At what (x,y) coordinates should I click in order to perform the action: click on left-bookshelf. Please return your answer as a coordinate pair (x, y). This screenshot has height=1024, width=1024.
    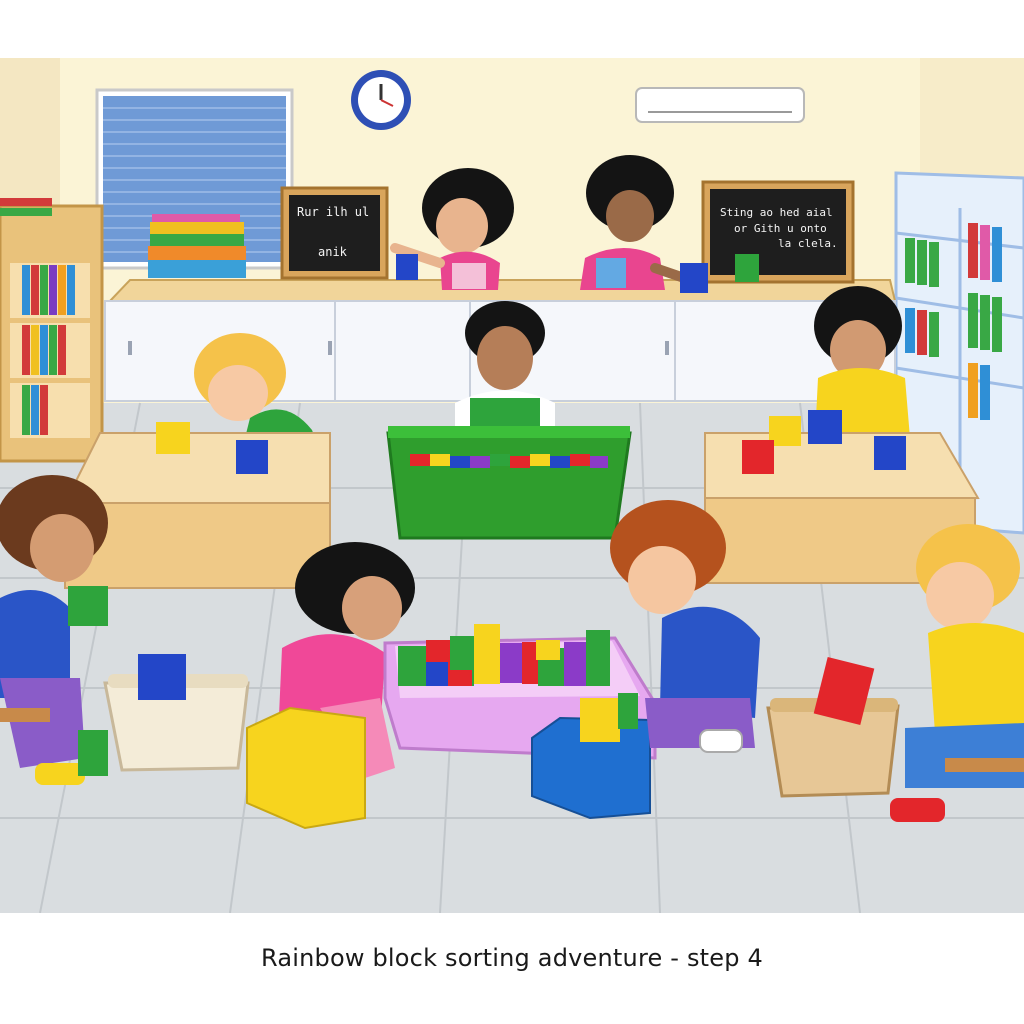
    Looking at the image, I should click on (52, 330).